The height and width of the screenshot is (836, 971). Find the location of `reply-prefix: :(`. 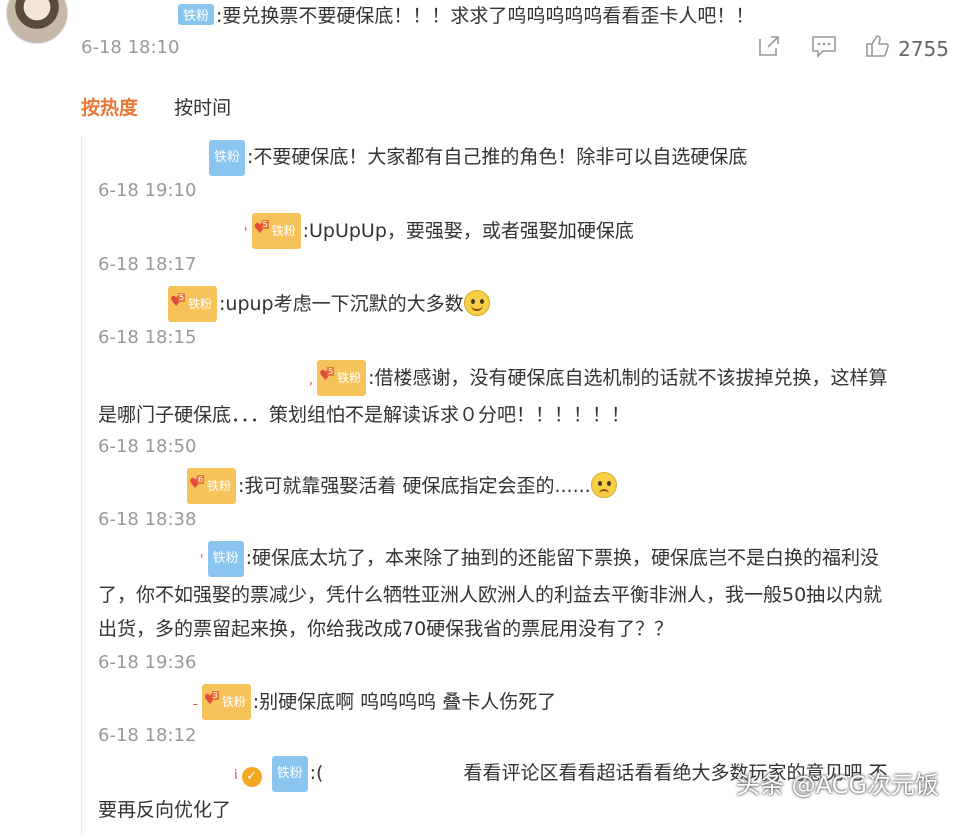

reply-prefix: :( is located at coordinates (316, 773).